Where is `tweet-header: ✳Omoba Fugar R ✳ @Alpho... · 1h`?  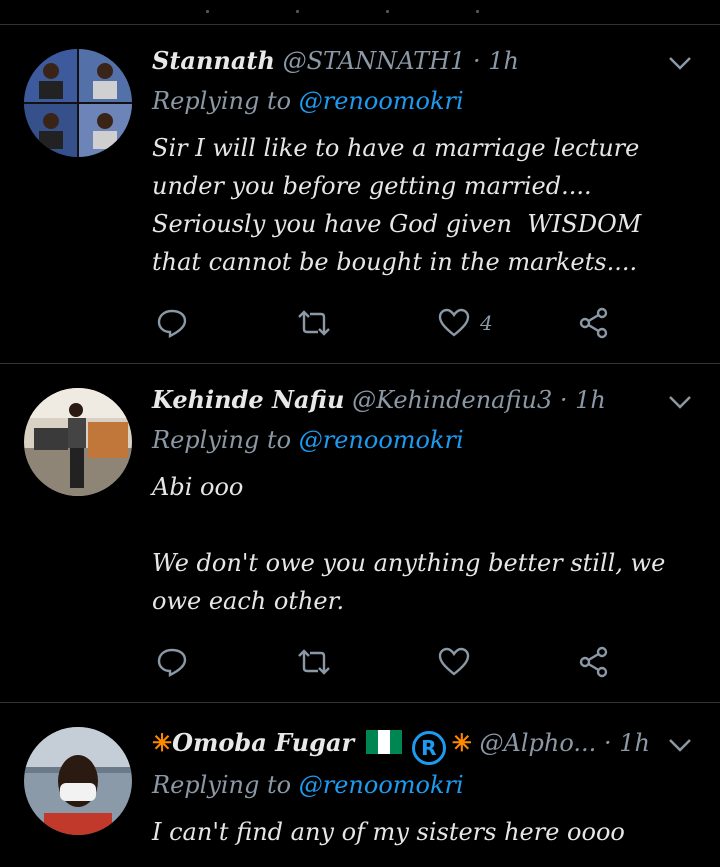
tweet-header: ✳Omoba Fugar R ✳ @Alpho... · 1h is located at coordinates (401, 746).